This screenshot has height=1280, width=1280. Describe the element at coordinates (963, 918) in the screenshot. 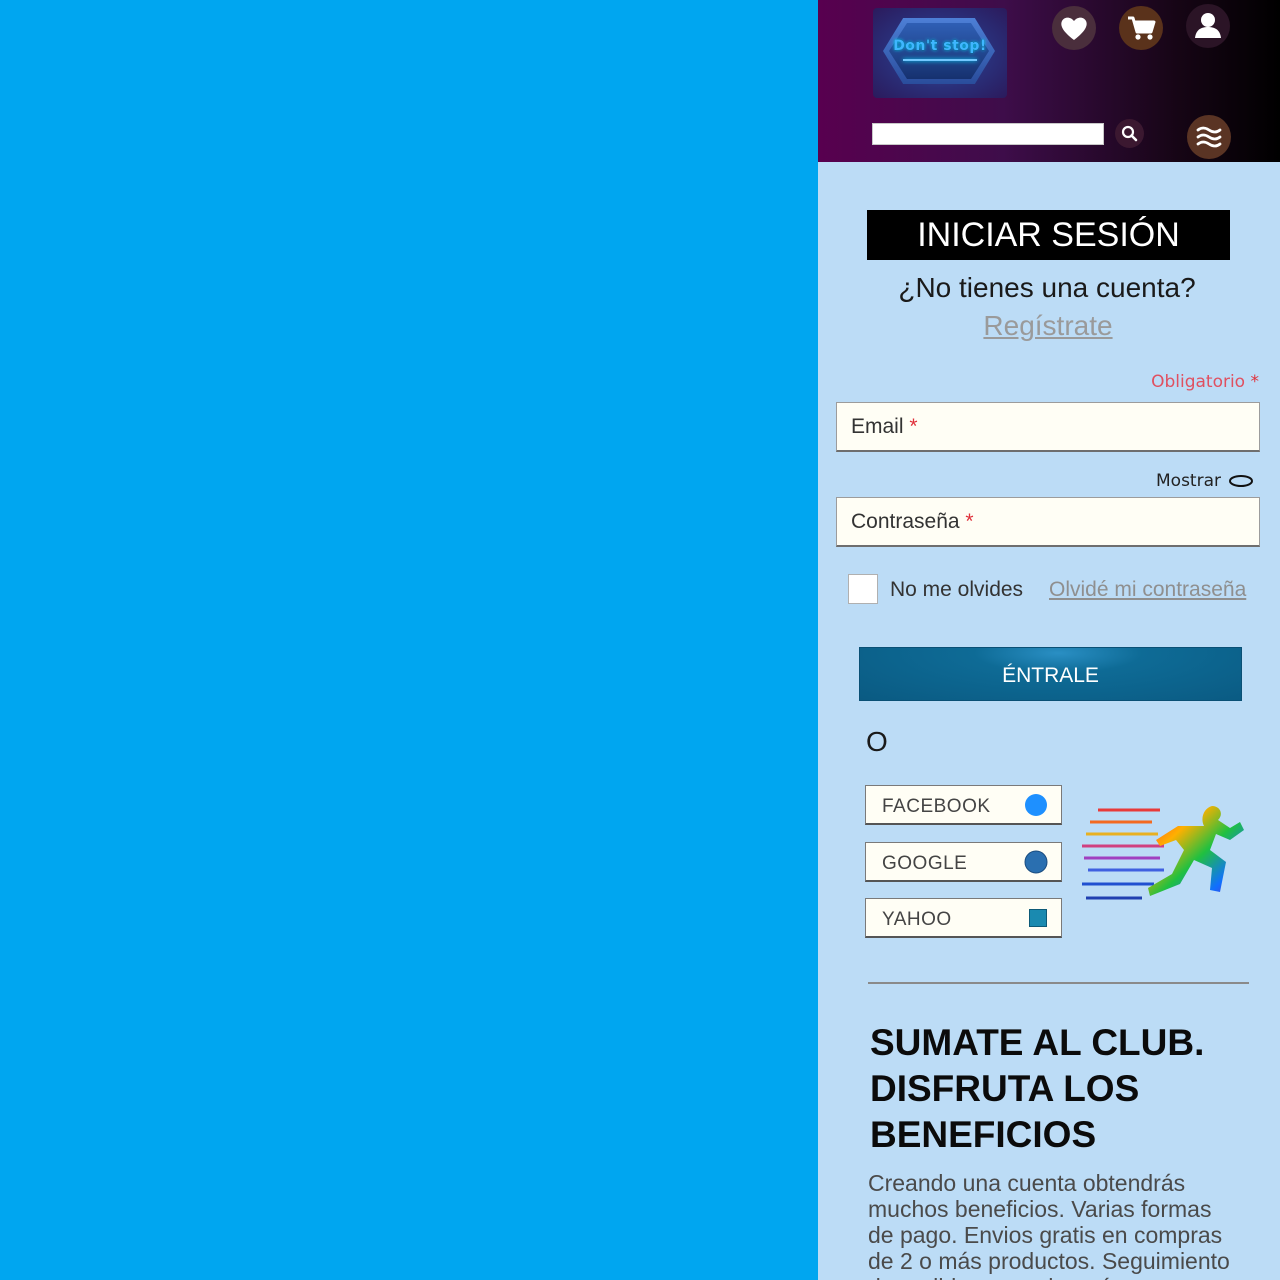

I see `yahoo-button: YAHOO` at that location.